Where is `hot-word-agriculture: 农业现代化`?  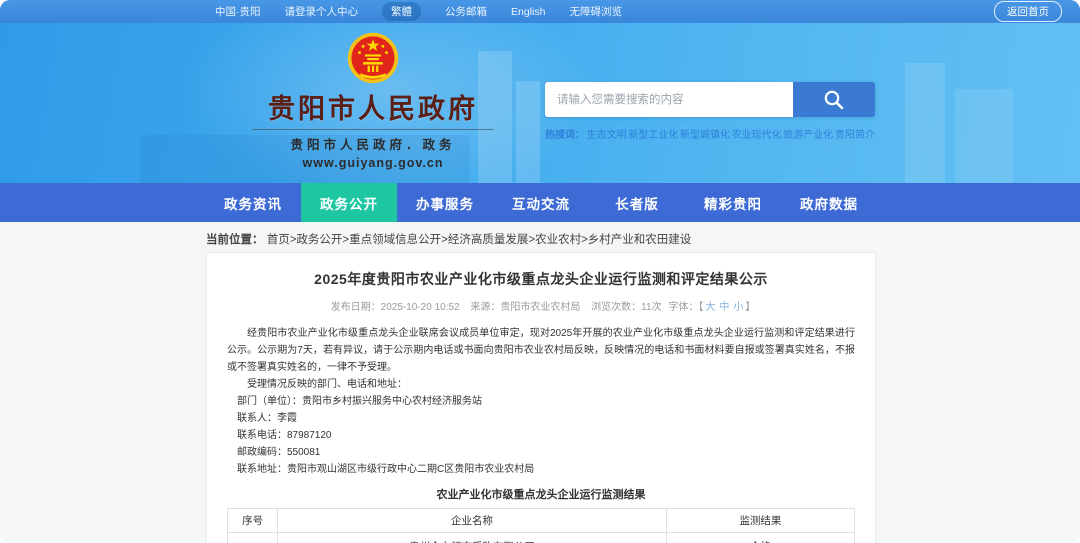
hot-word-agriculture: 农业现代化 is located at coordinates (757, 133).